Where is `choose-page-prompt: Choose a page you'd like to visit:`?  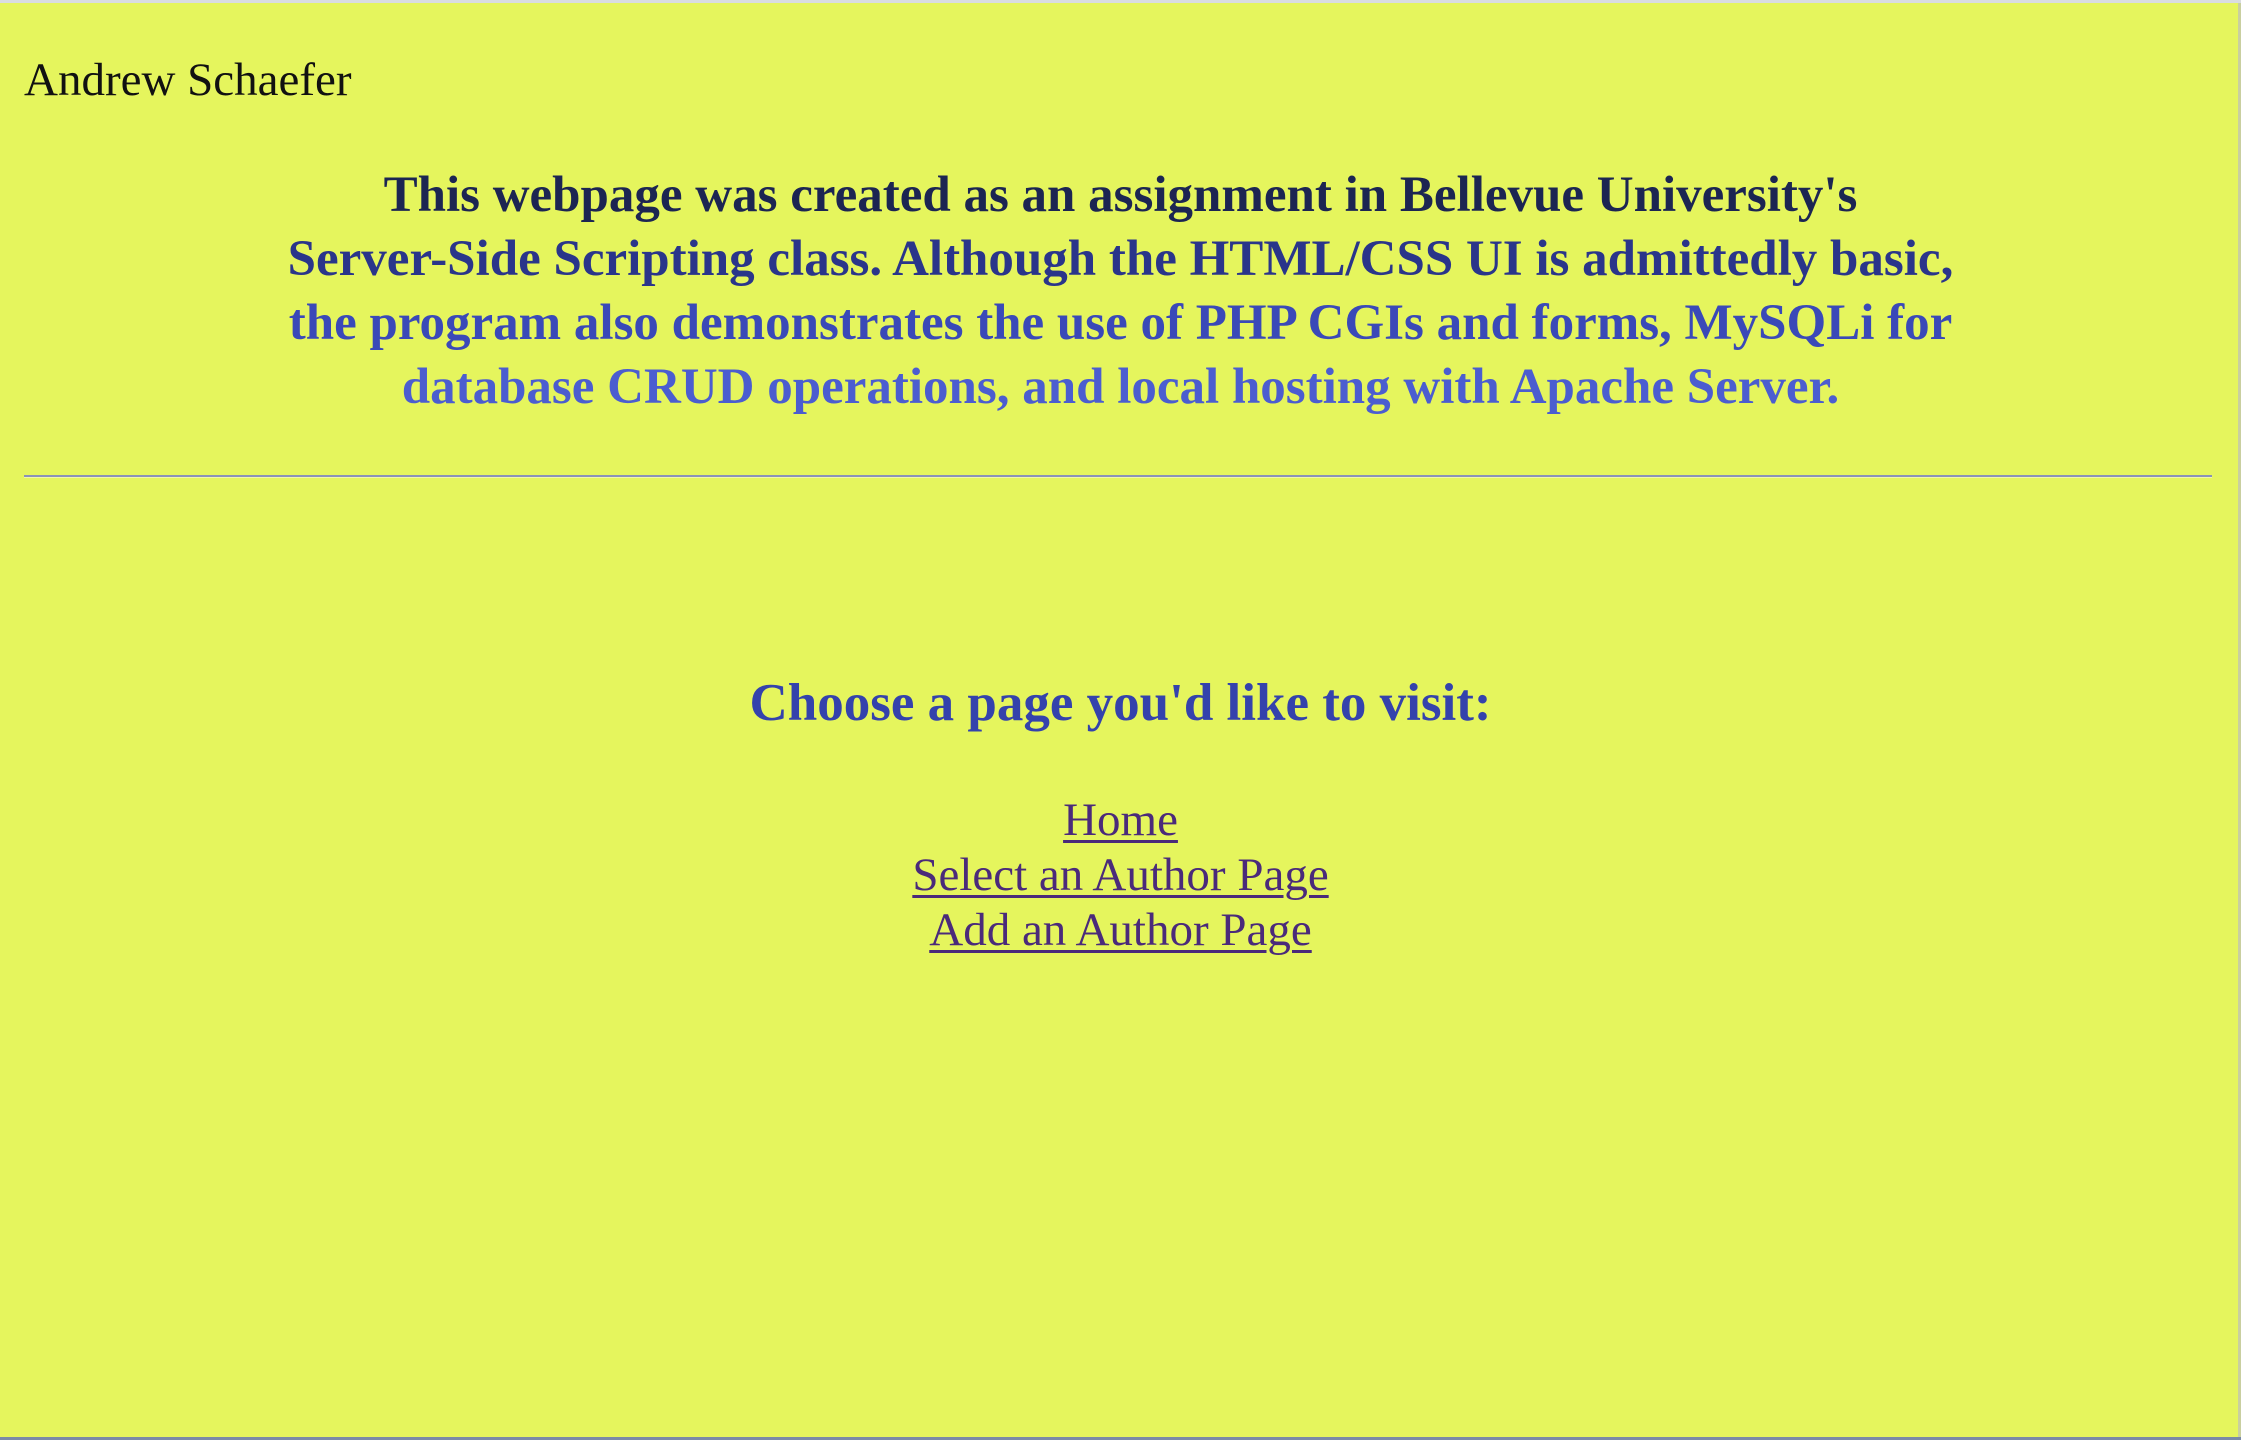
choose-page-prompt: Choose a page you'd like to visit: is located at coordinates (1120, 703).